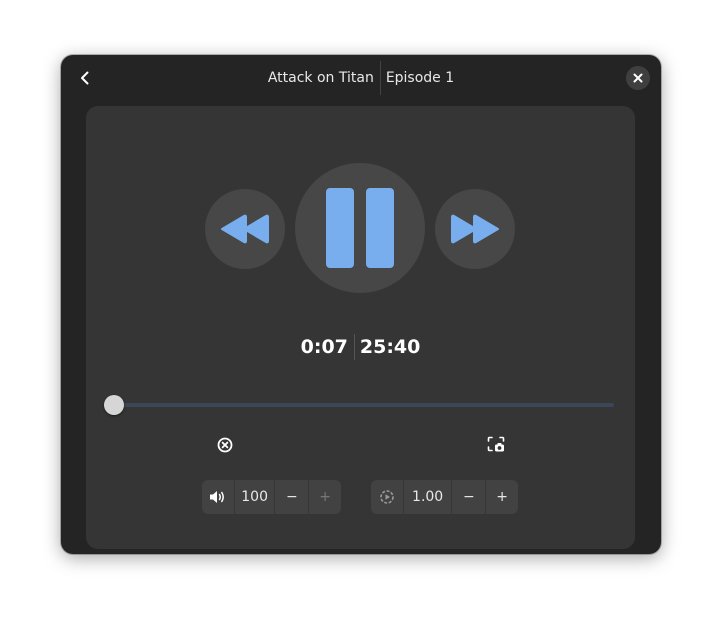  What do you see at coordinates (324, 497) in the screenshot?
I see `volume-increase-button: +` at bounding box center [324, 497].